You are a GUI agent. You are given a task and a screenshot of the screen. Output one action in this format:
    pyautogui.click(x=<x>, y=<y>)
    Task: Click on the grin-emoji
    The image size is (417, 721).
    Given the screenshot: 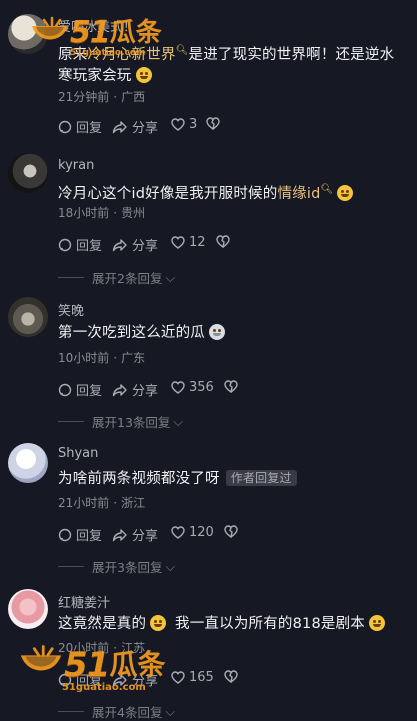 What is the action you would take?
    pyautogui.click(x=143, y=74)
    